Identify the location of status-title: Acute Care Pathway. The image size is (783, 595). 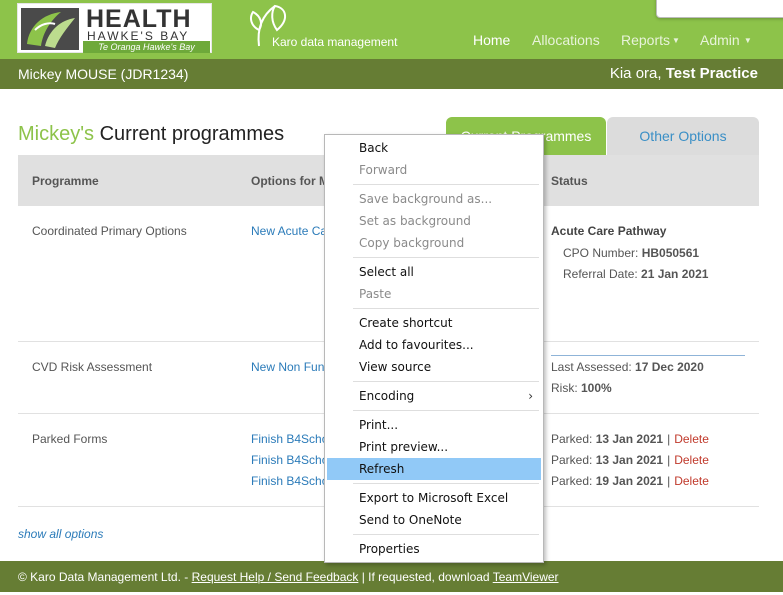
(609, 231).